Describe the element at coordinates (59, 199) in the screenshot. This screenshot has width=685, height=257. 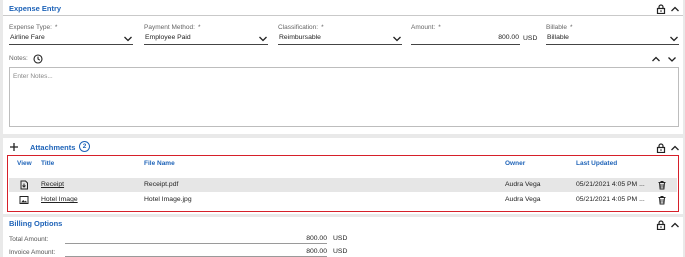
I see `attachment-title-link: Hotel Image` at that location.